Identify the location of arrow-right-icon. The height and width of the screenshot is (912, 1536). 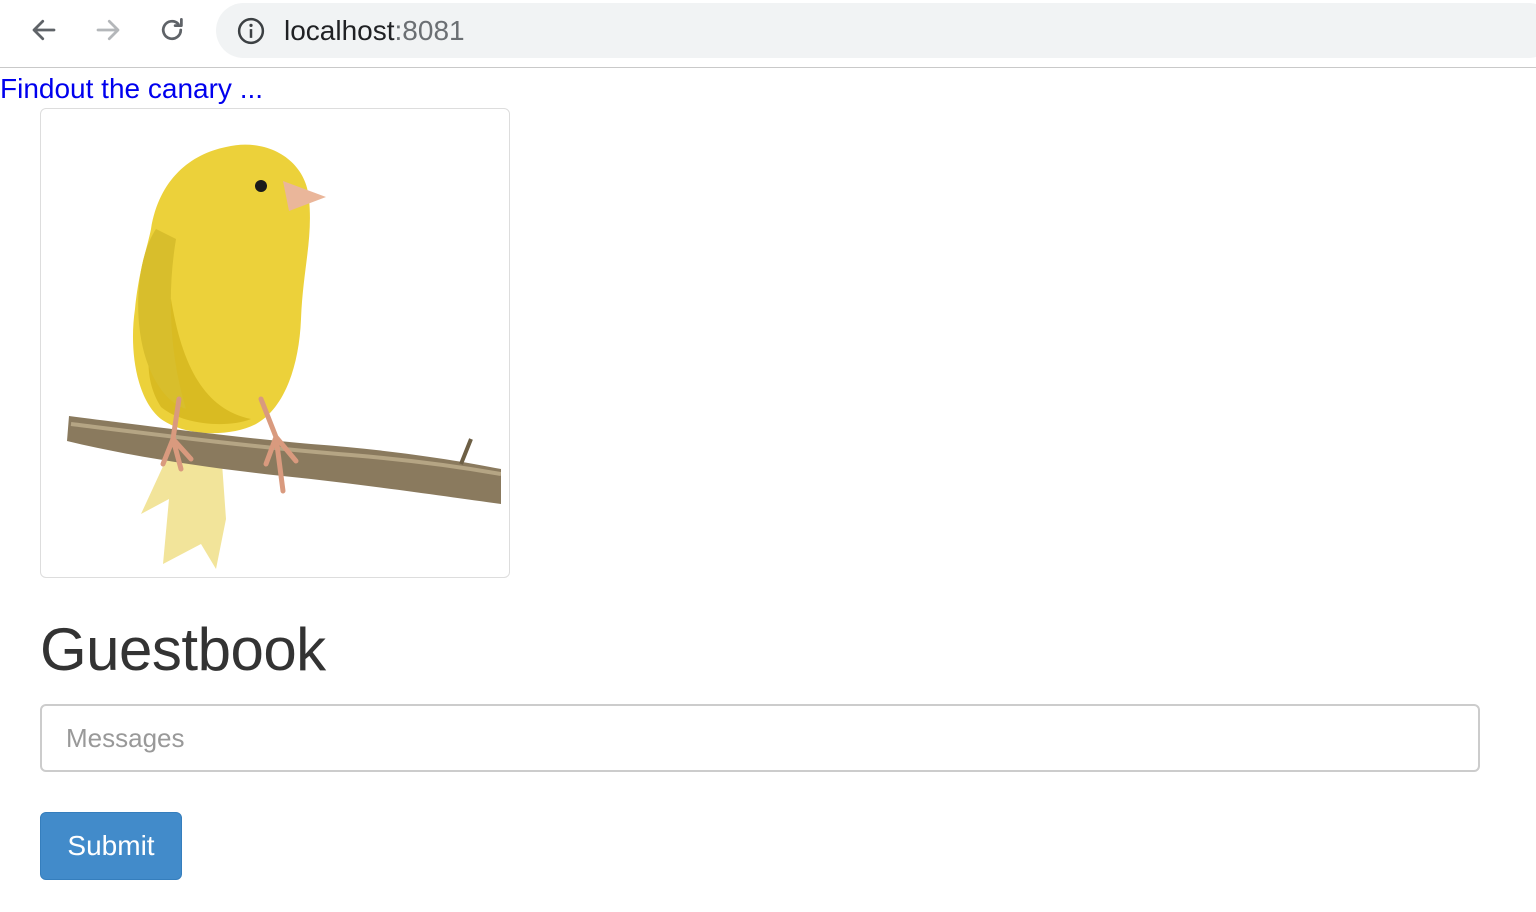
(108, 30).